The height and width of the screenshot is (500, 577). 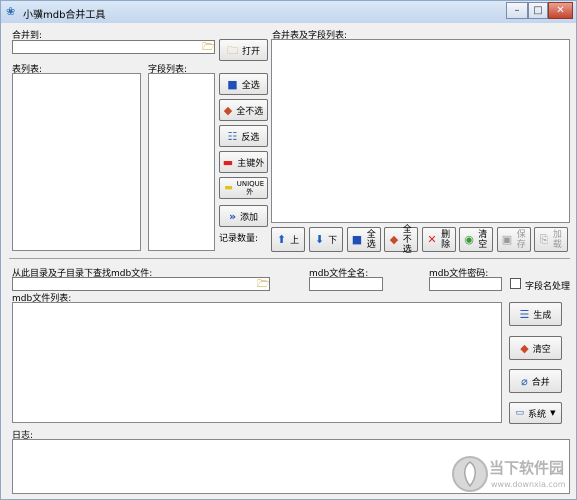 I want to click on field-name-checkbox, so click(x=515, y=283).